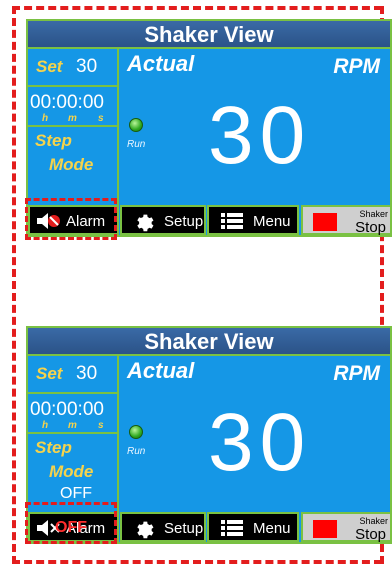 This screenshot has height=567, width=392. I want to click on mode-value: OFF, so click(76, 493).